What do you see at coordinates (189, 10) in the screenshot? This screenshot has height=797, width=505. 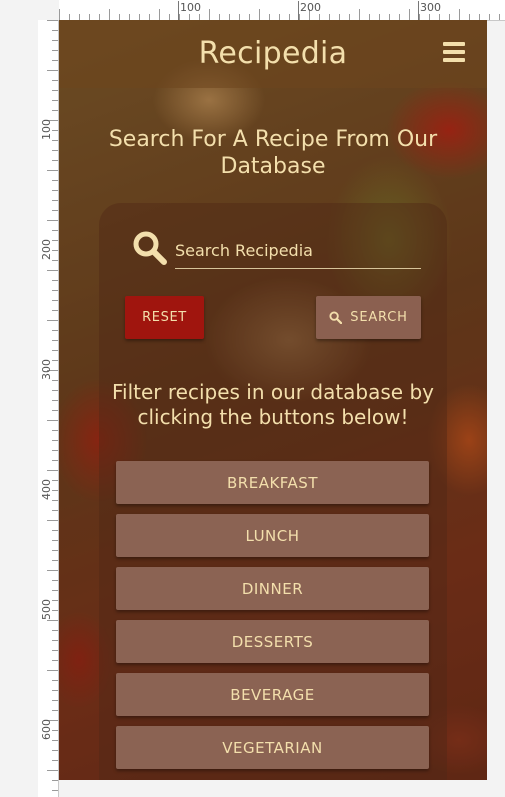 I see `ruler-top-label: 100` at bounding box center [189, 10].